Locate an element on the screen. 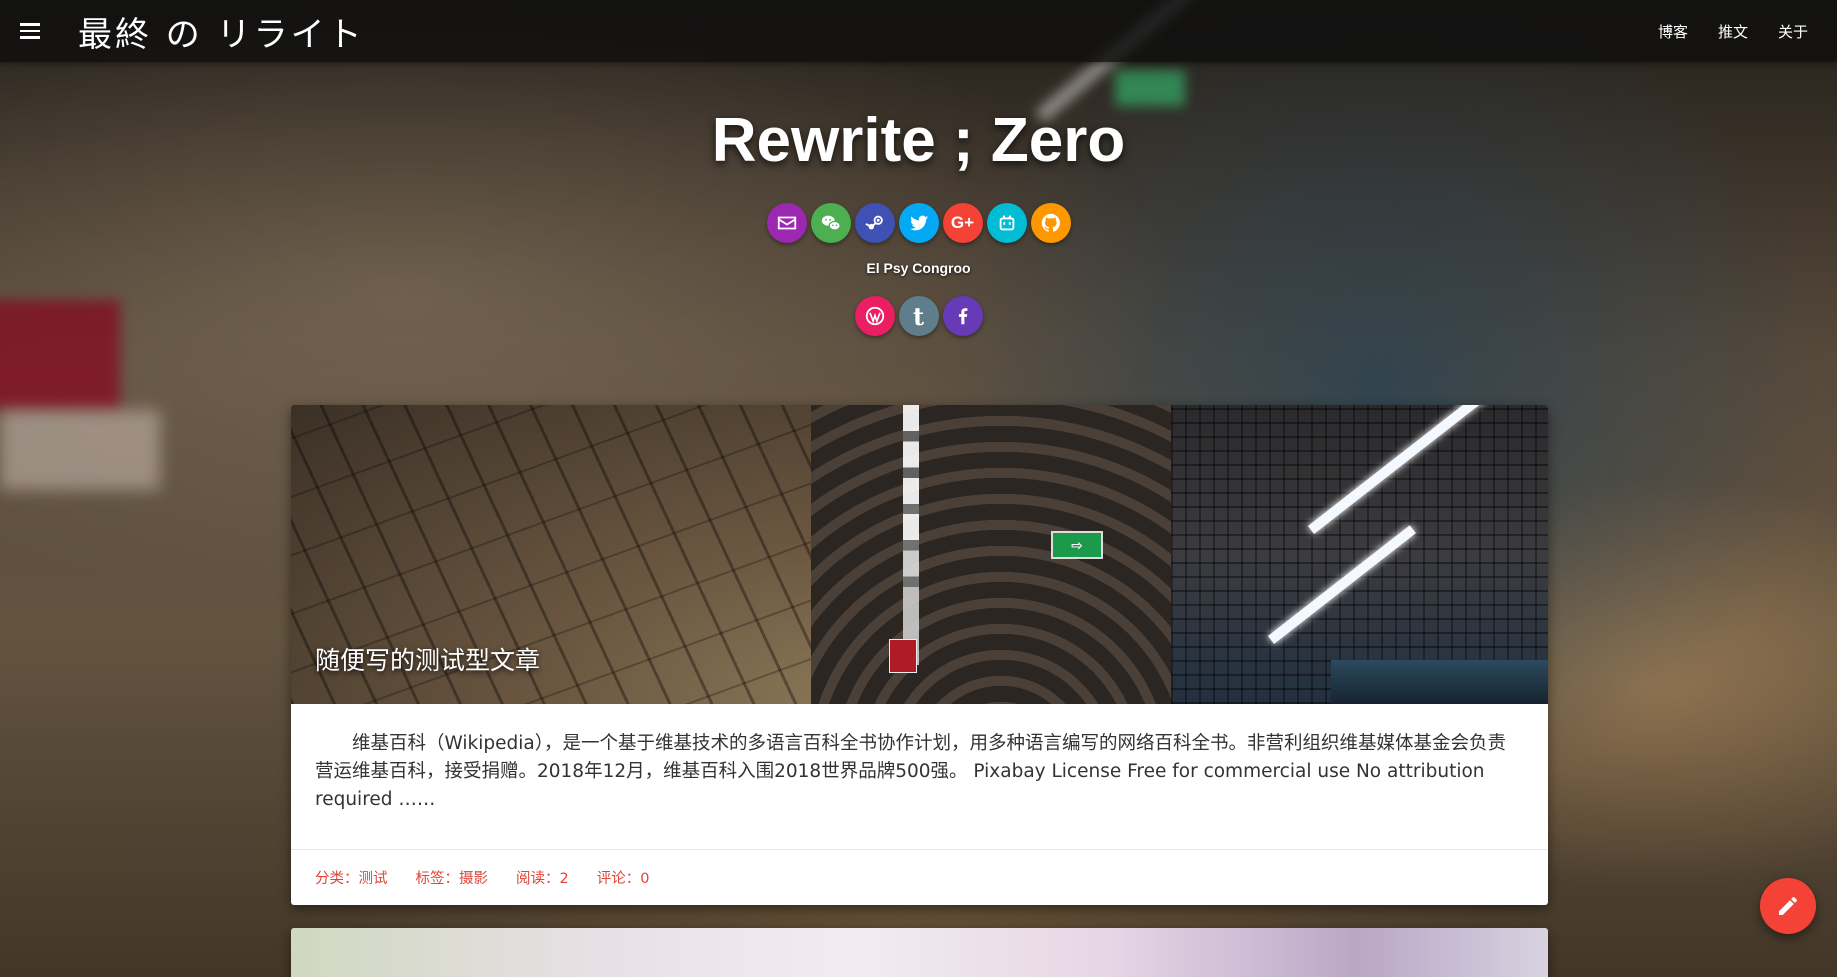  tumblr-icon: t is located at coordinates (918, 316).